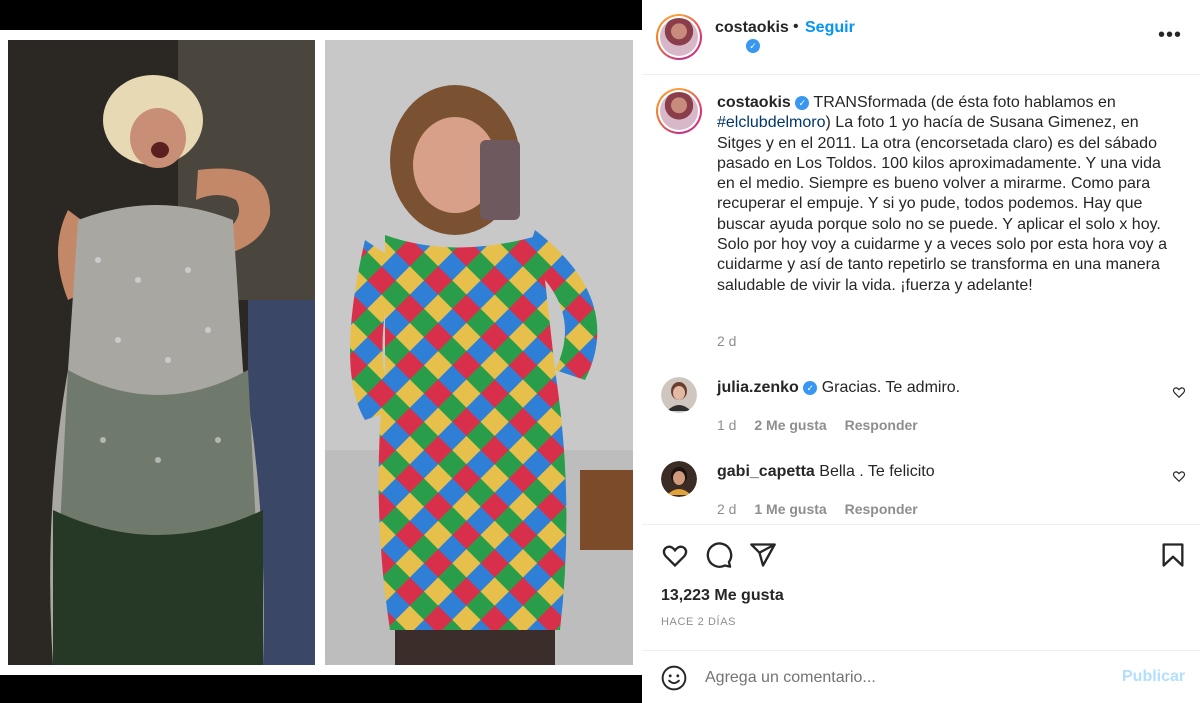 Image resolution: width=1200 pixels, height=703 pixels. Describe the element at coordinates (726, 341) in the screenshot. I see `caption-timestamp: 2 d` at that location.